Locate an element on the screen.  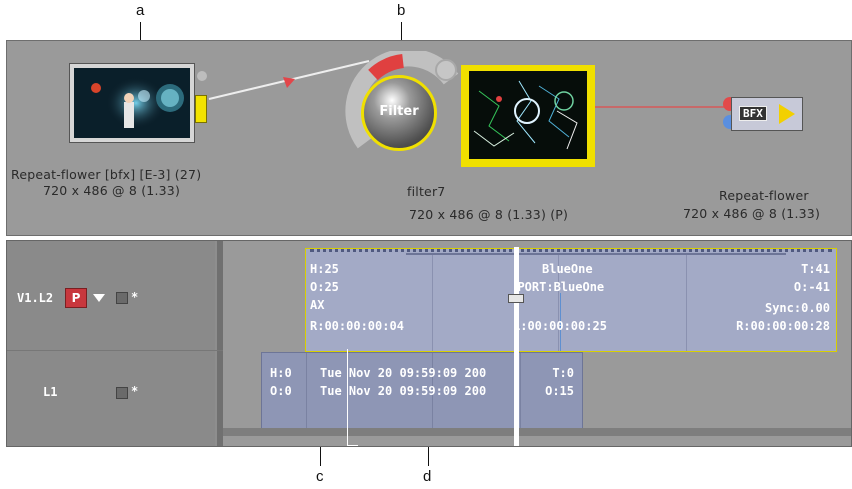
clip-upper-head: H:25 is located at coordinates (324, 269).